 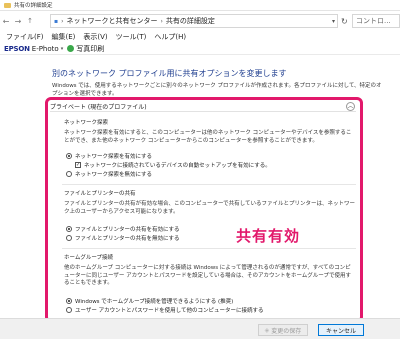 What do you see at coordinates (100, 194) in the screenshot?
I see `file-printer-title: ファイルとプリンターの共有` at bounding box center [100, 194].